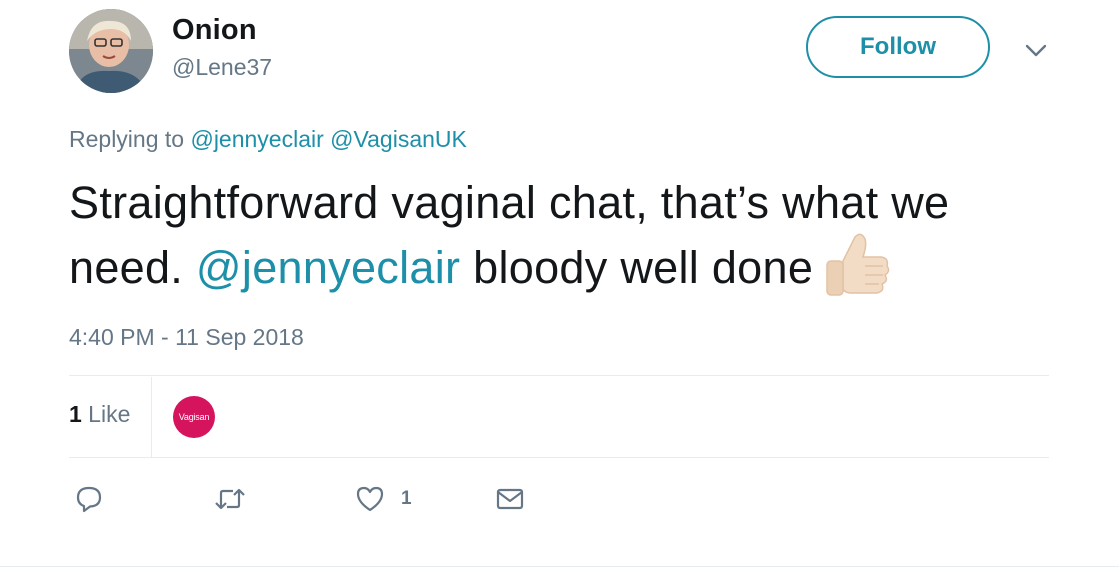  I want to click on envelope-icon, so click(510, 499).